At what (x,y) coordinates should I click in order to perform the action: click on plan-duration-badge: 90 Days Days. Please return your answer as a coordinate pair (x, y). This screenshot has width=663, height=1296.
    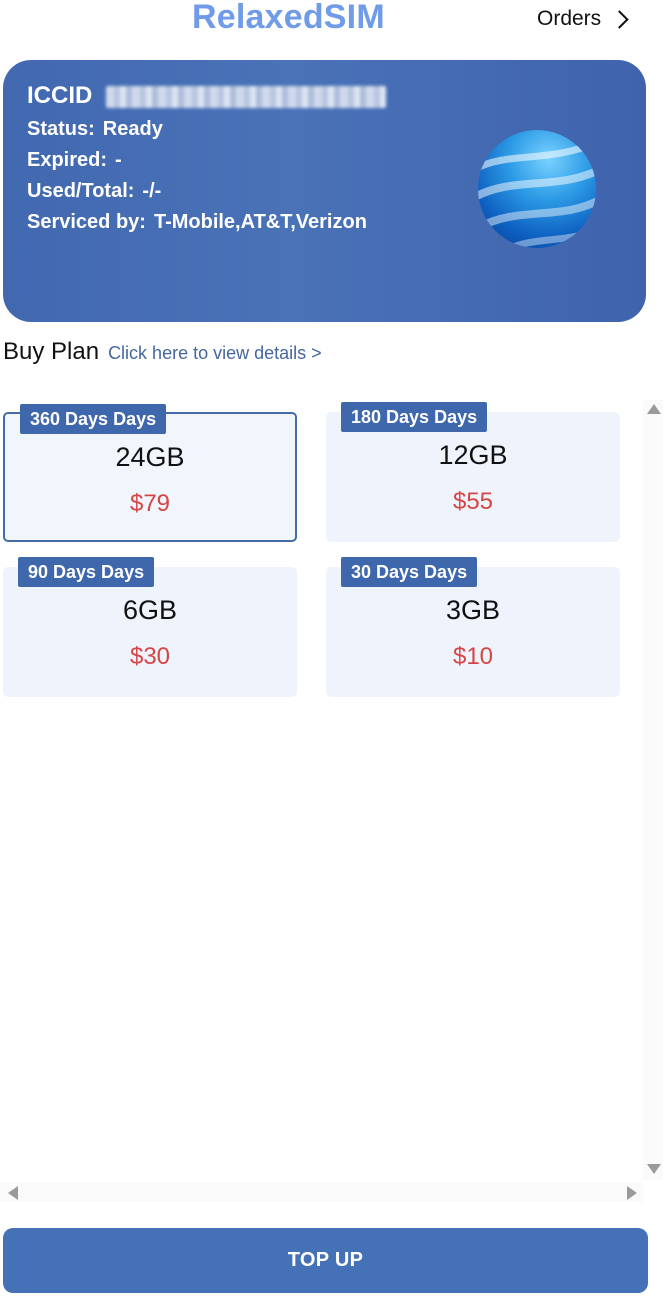
    Looking at the image, I should click on (86, 572).